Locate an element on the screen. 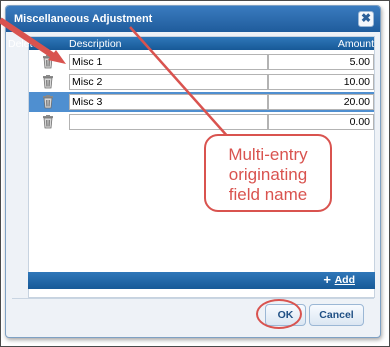 The height and width of the screenshot is (347, 390). callout-line: Multi-entry is located at coordinates (268, 154).